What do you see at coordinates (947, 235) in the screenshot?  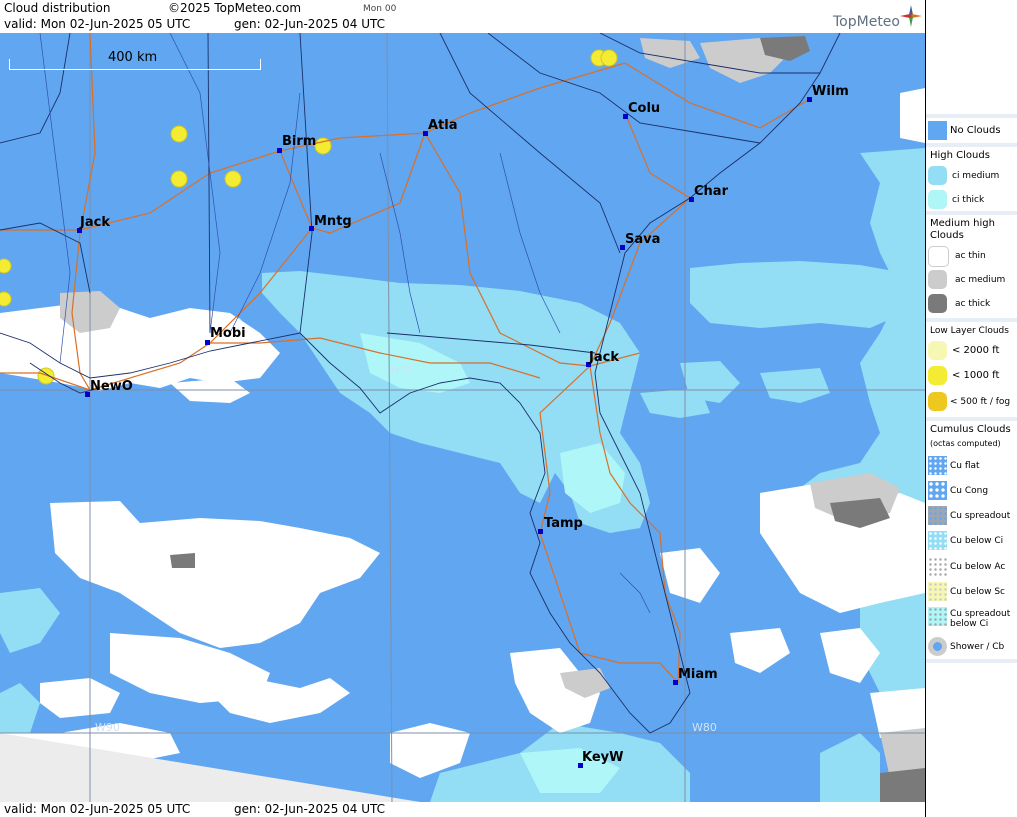 I see `legend-medium-heading-2: Clouds` at bounding box center [947, 235].